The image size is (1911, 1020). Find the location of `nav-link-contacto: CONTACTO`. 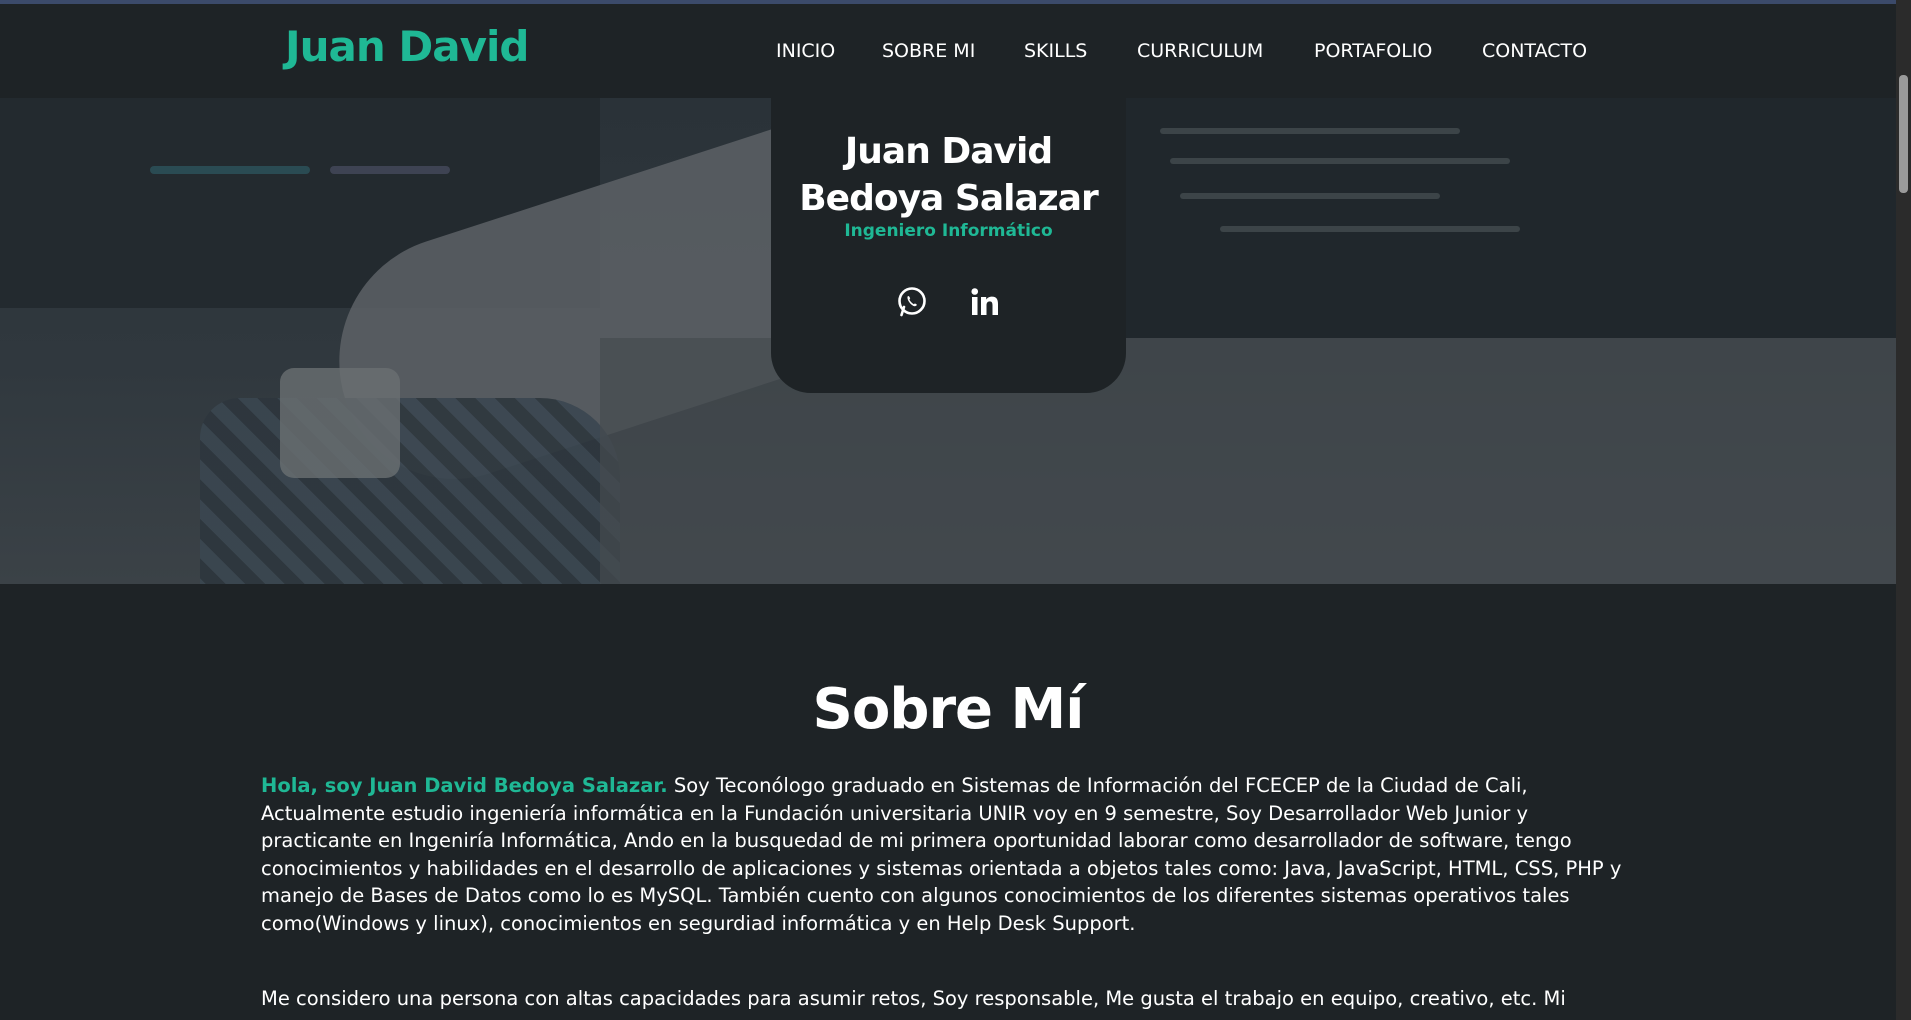

nav-link-contacto: CONTACTO is located at coordinates (1534, 51).